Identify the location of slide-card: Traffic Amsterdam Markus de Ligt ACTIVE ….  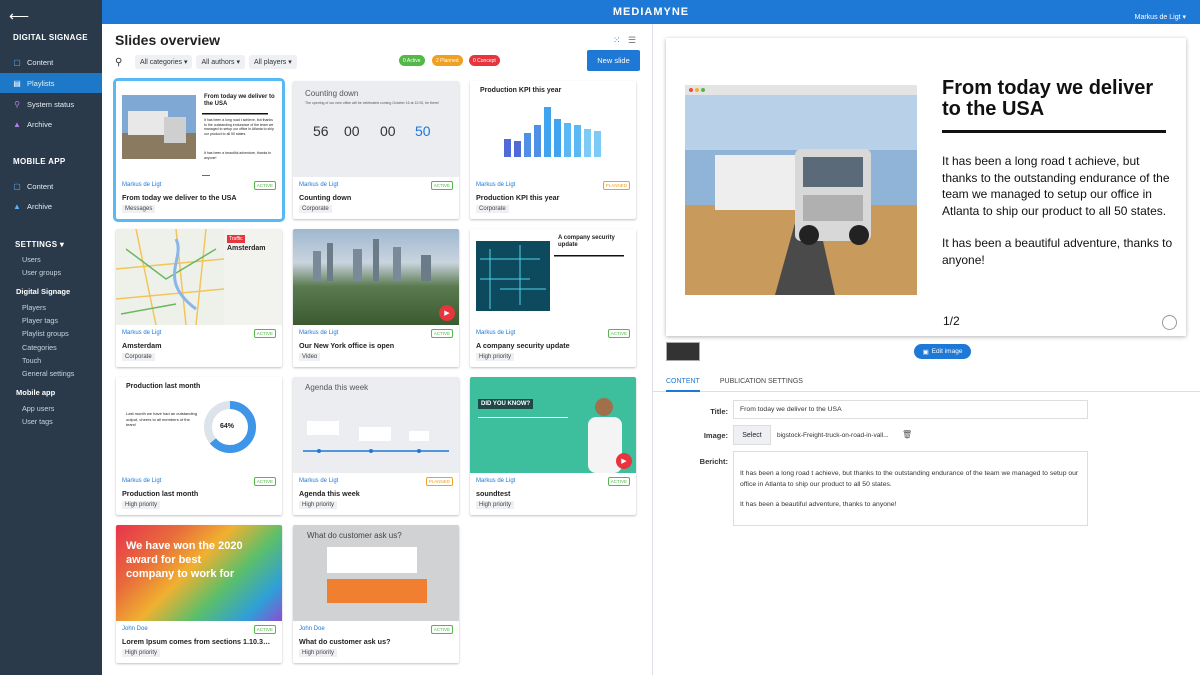
(199, 298).